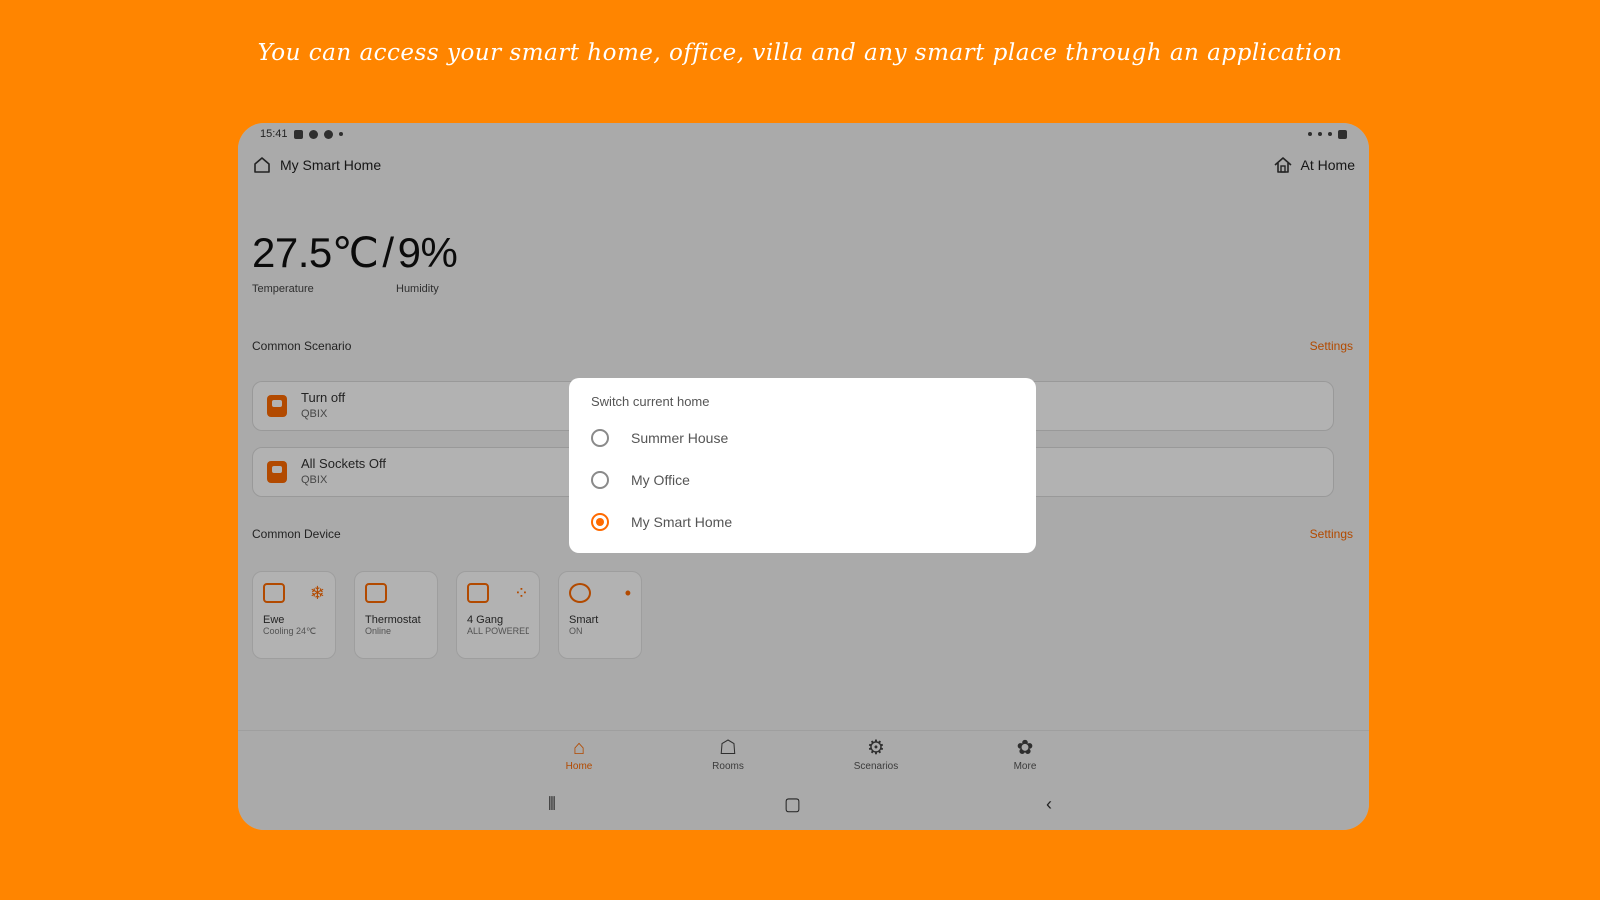 Image resolution: width=1600 pixels, height=900 pixels. What do you see at coordinates (802, 522) in the screenshot?
I see `home-option: My Smart Home` at bounding box center [802, 522].